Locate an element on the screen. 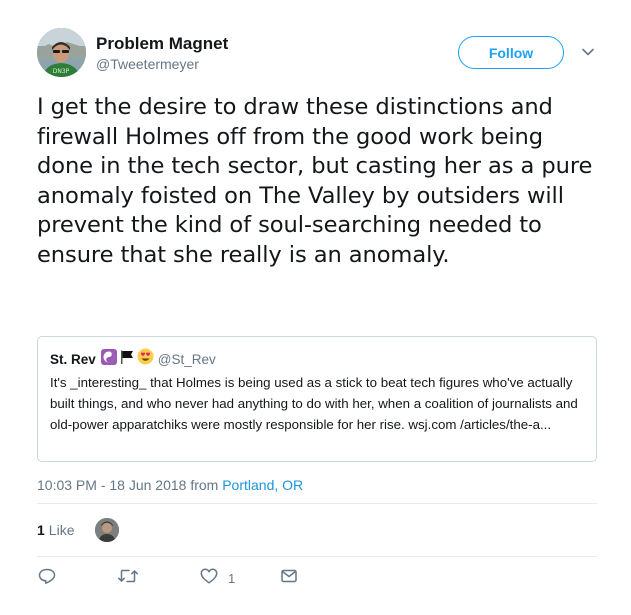 This screenshot has height=615, width=631. follow-button: Follow is located at coordinates (511, 52).